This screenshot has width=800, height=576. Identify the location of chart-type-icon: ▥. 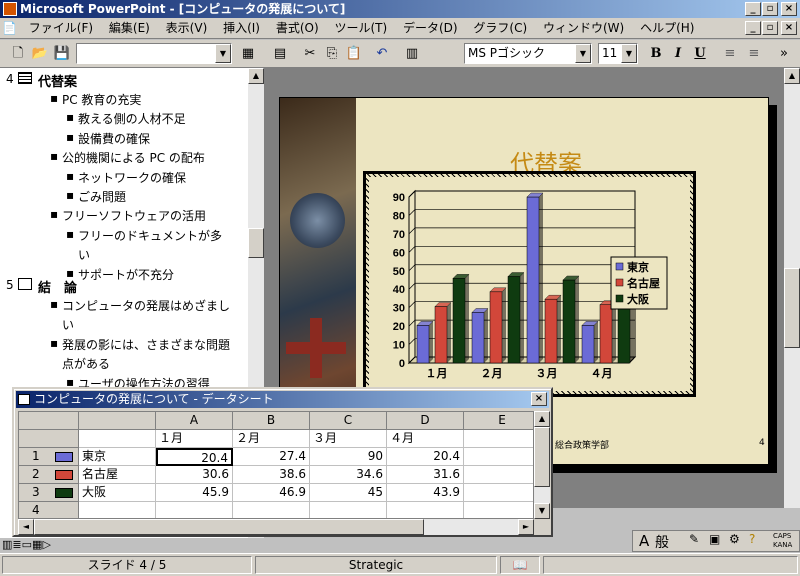
(412, 54).